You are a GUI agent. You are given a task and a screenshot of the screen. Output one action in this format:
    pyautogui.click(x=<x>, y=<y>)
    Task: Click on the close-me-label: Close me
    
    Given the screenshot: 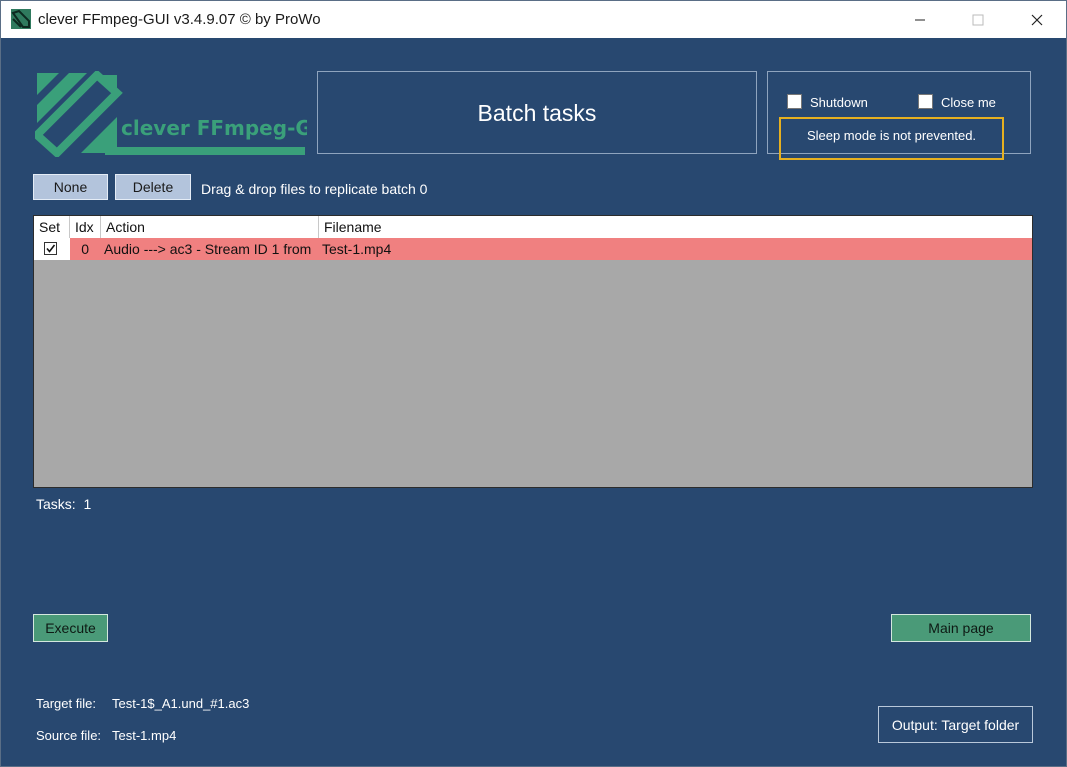 What is the action you would take?
    pyautogui.click(x=968, y=102)
    